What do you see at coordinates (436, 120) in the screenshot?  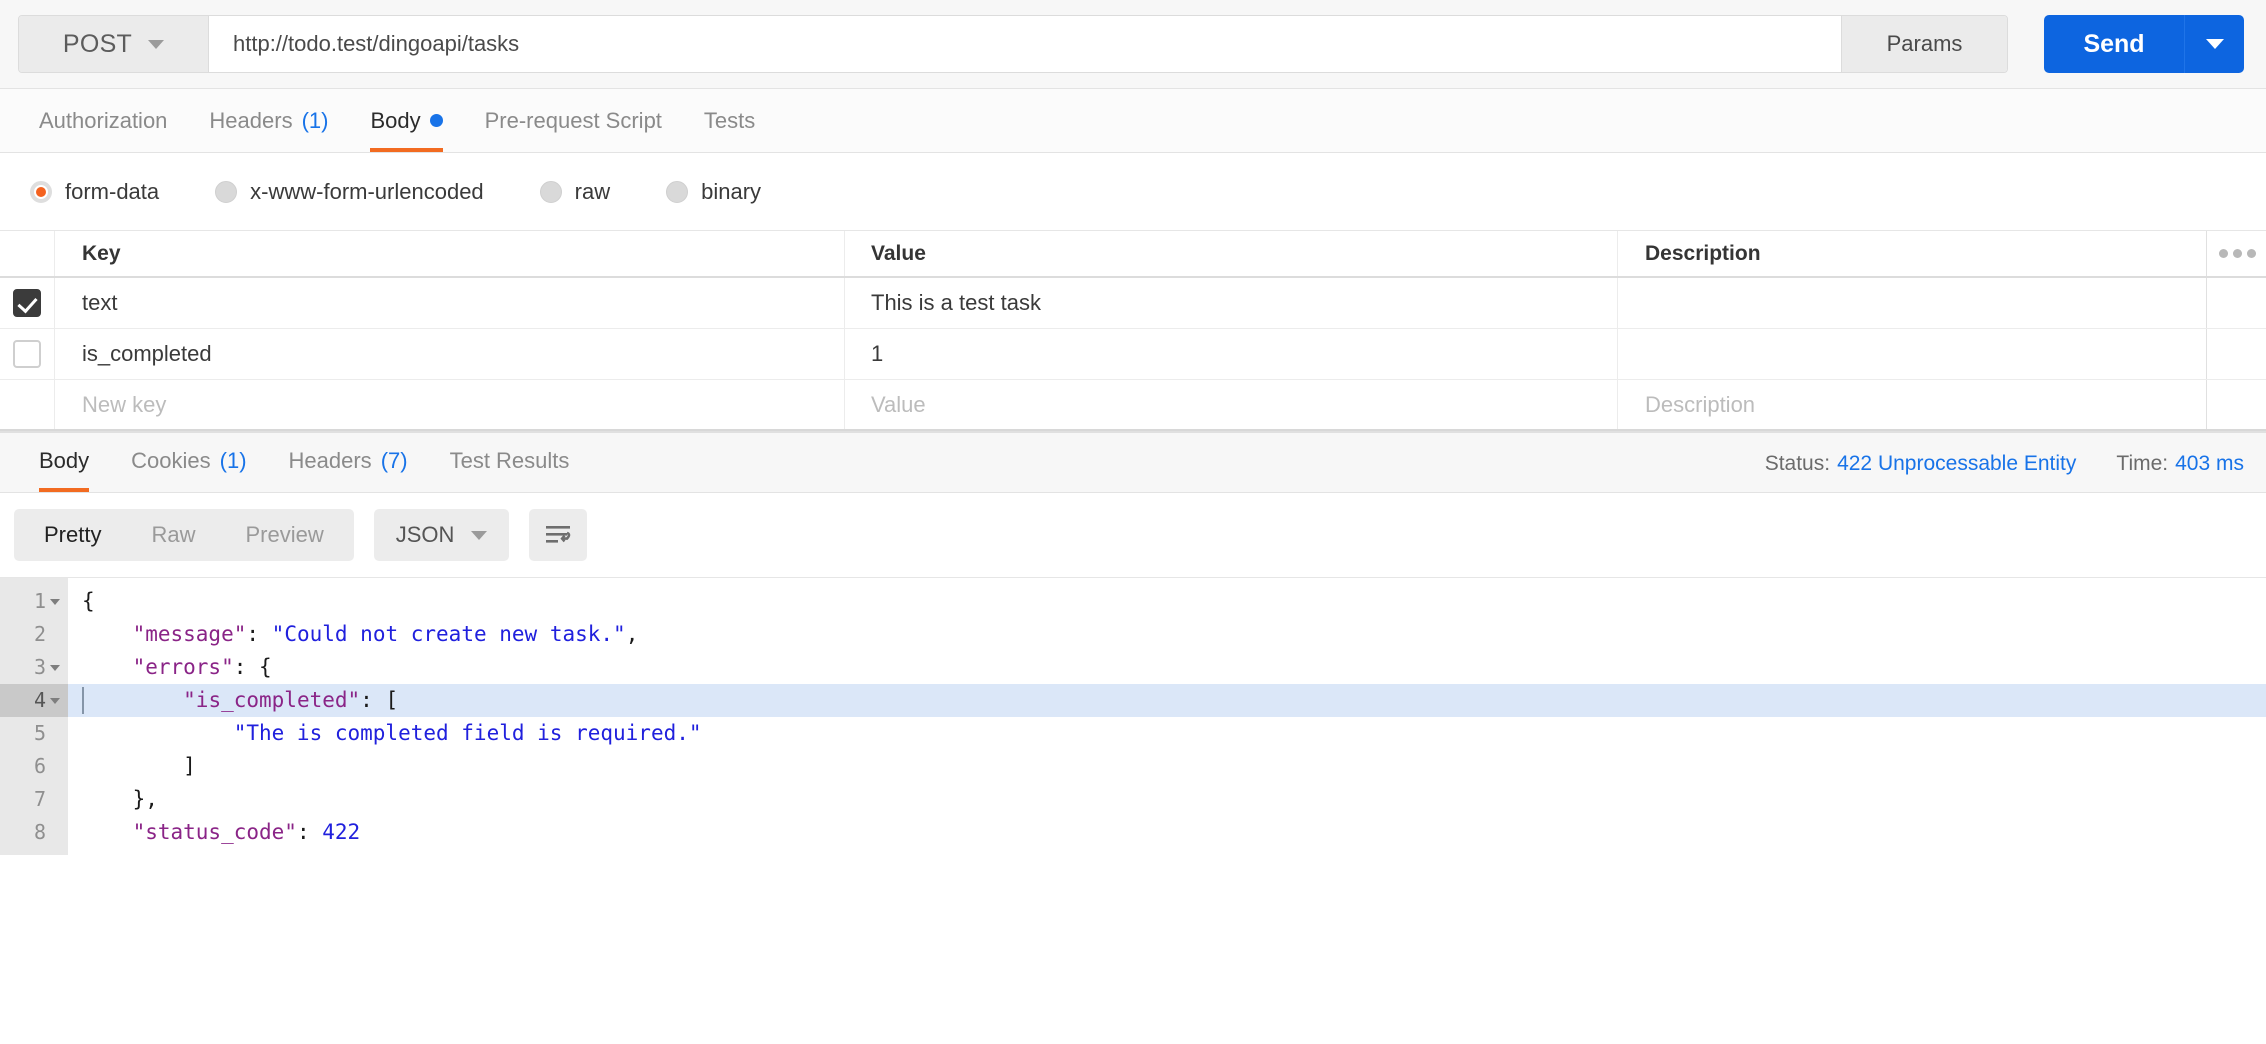 I see `body-modified-dot-icon` at bounding box center [436, 120].